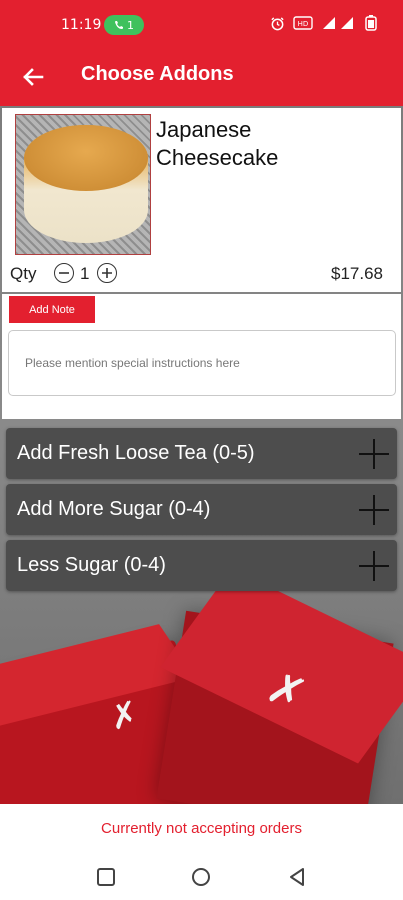 The image size is (403, 900). What do you see at coordinates (136, 453) in the screenshot?
I see `addon-label: Add Fresh Loose Tea (0-5)` at bounding box center [136, 453].